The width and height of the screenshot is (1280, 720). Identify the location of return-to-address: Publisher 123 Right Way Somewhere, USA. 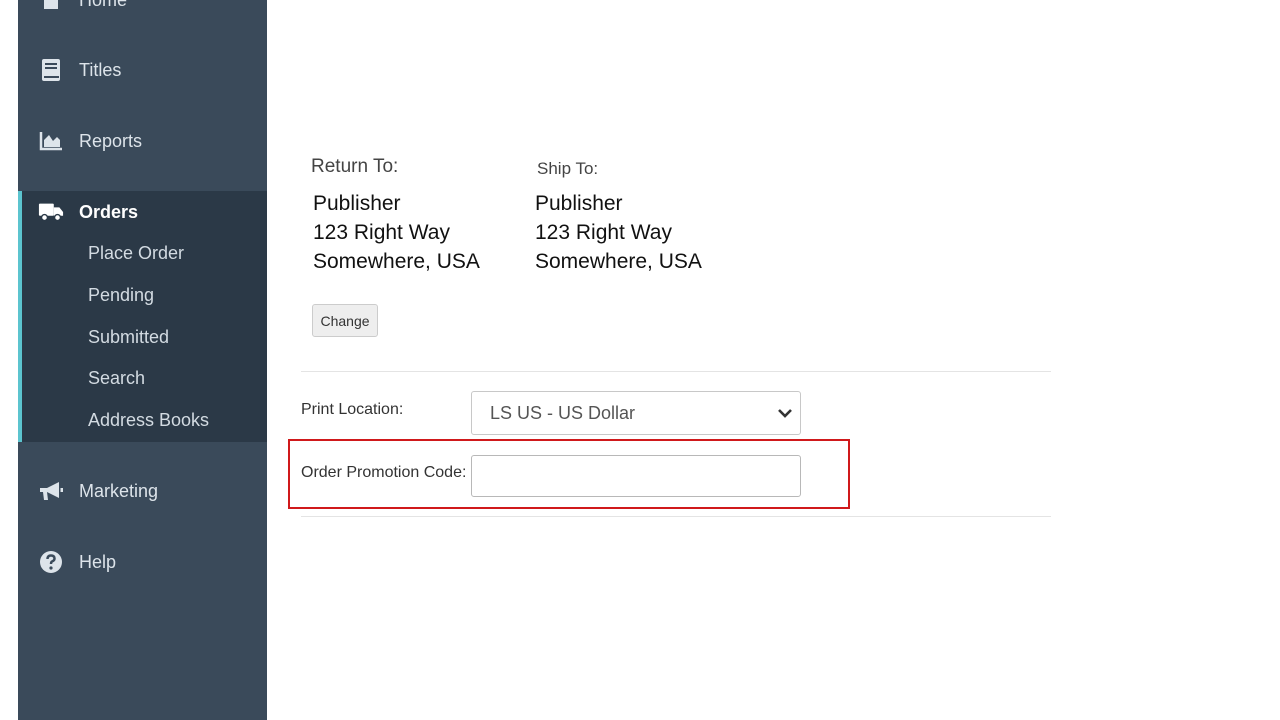
(396, 232).